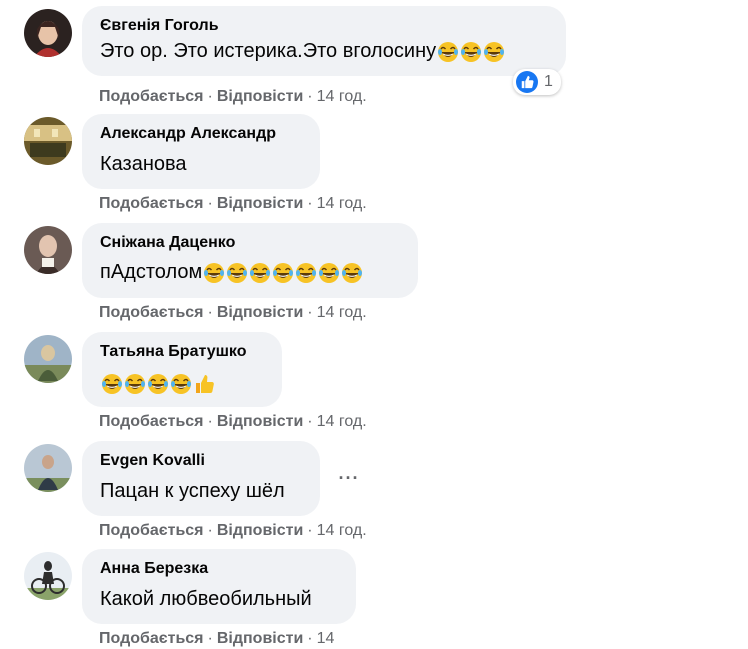  Describe the element at coordinates (326, 638) in the screenshot. I see `comment-time: 14` at that location.